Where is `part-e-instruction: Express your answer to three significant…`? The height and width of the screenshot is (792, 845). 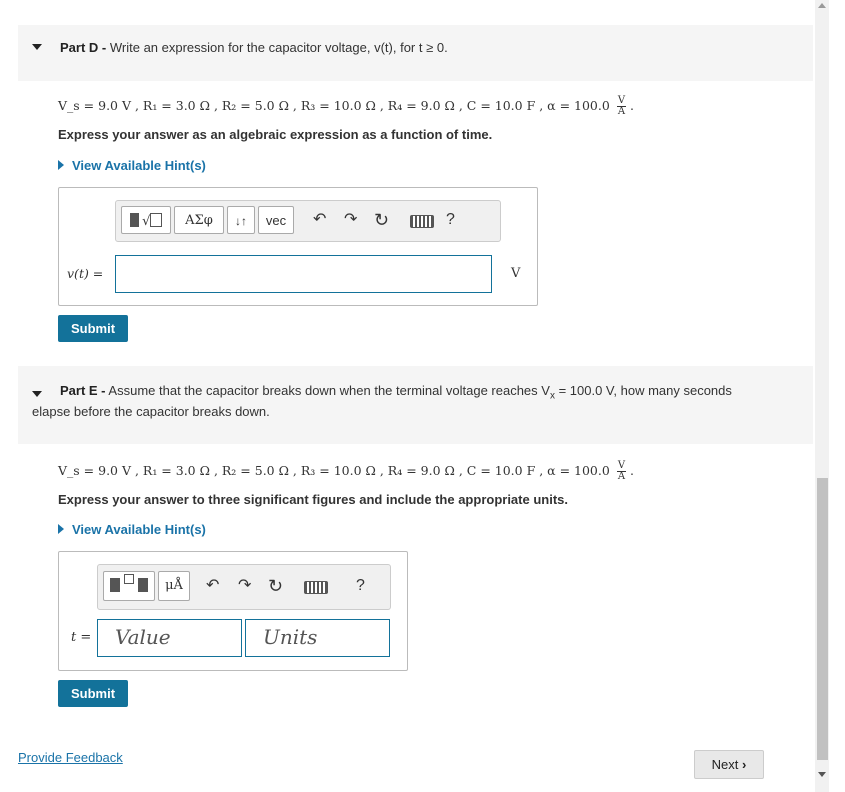
part-e-instruction: Express your answer to three significant… is located at coordinates (313, 499).